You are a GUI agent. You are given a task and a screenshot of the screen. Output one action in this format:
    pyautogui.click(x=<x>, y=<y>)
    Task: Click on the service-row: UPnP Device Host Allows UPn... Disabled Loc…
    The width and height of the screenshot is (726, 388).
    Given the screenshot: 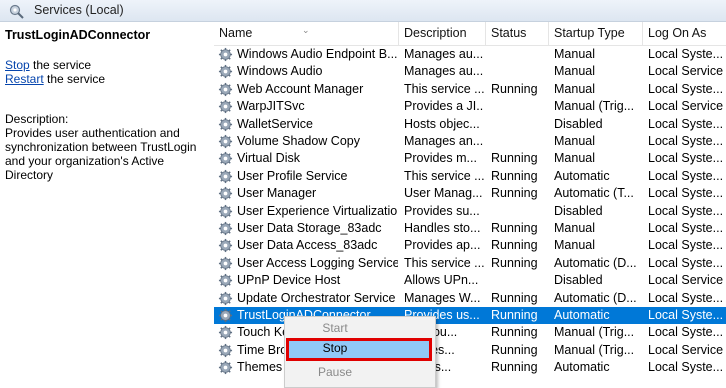 What is the action you would take?
    pyautogui.click(x=470, y=280)
    